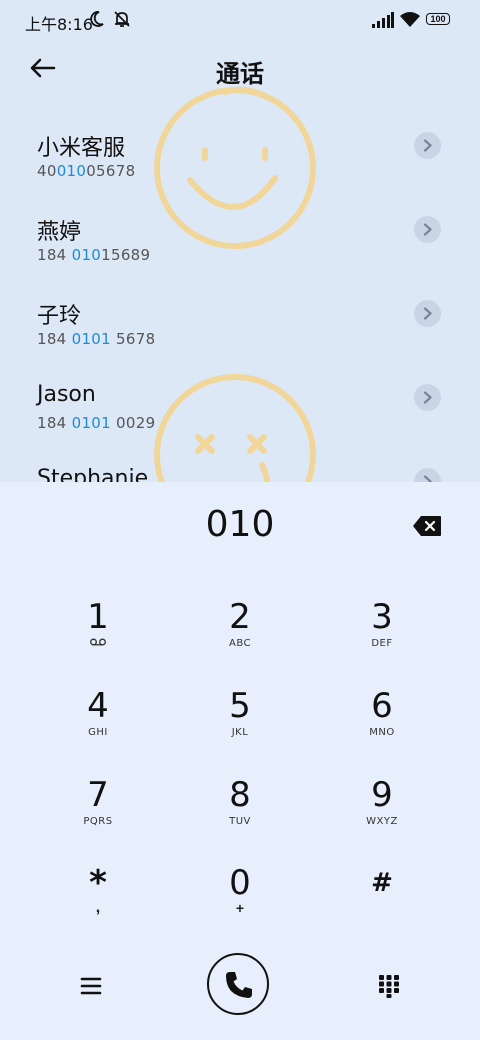 This screenshot has height=1040, width=480. I want to click on dial-key-star: * ,, so click(98, 904).